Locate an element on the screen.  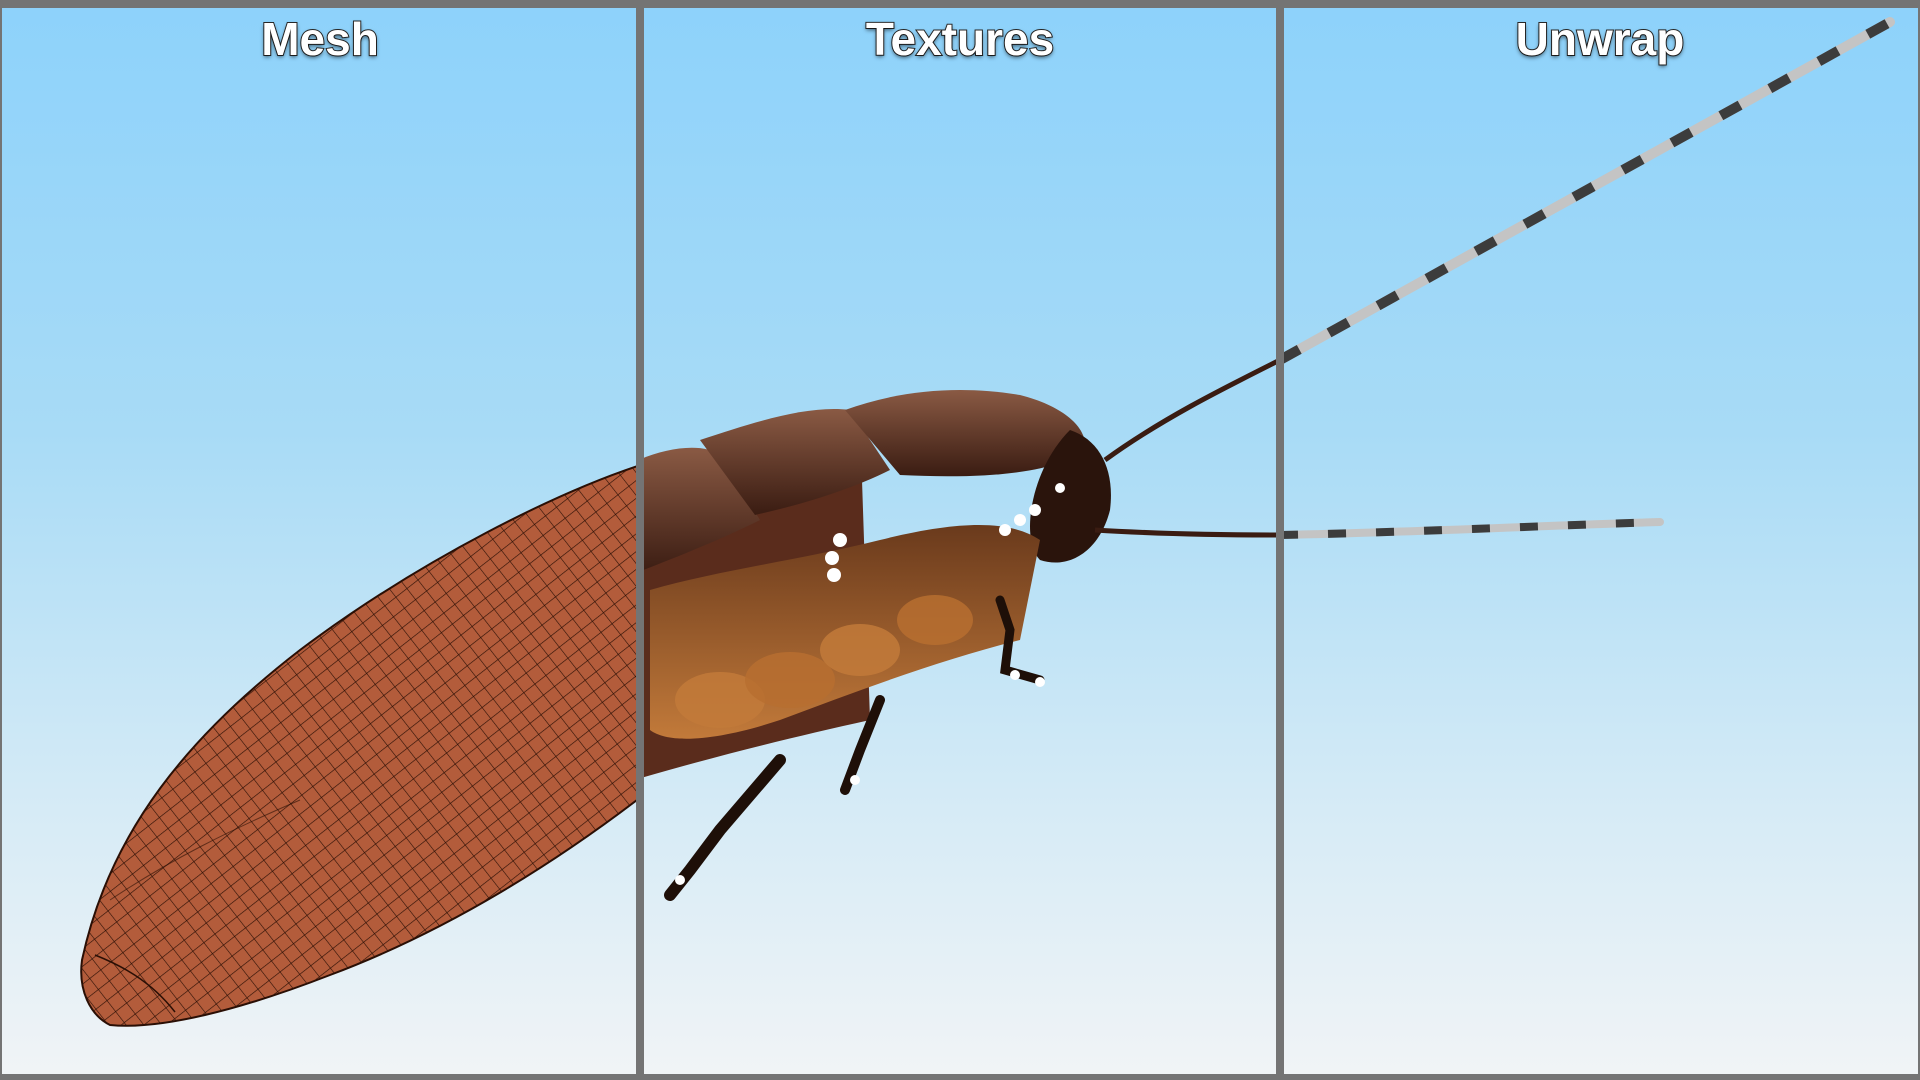
panel-label-textures: Textures is located at coordinates (960, 39).